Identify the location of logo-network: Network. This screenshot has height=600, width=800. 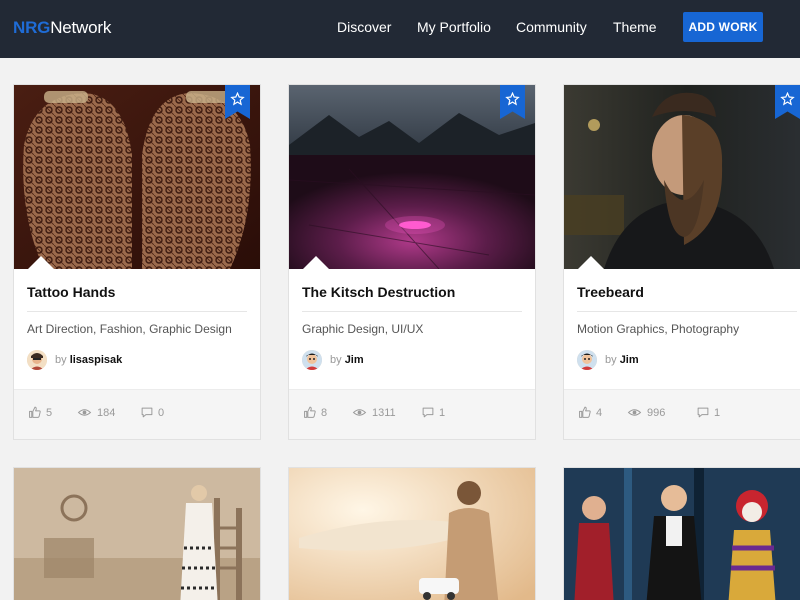
(81, 27).